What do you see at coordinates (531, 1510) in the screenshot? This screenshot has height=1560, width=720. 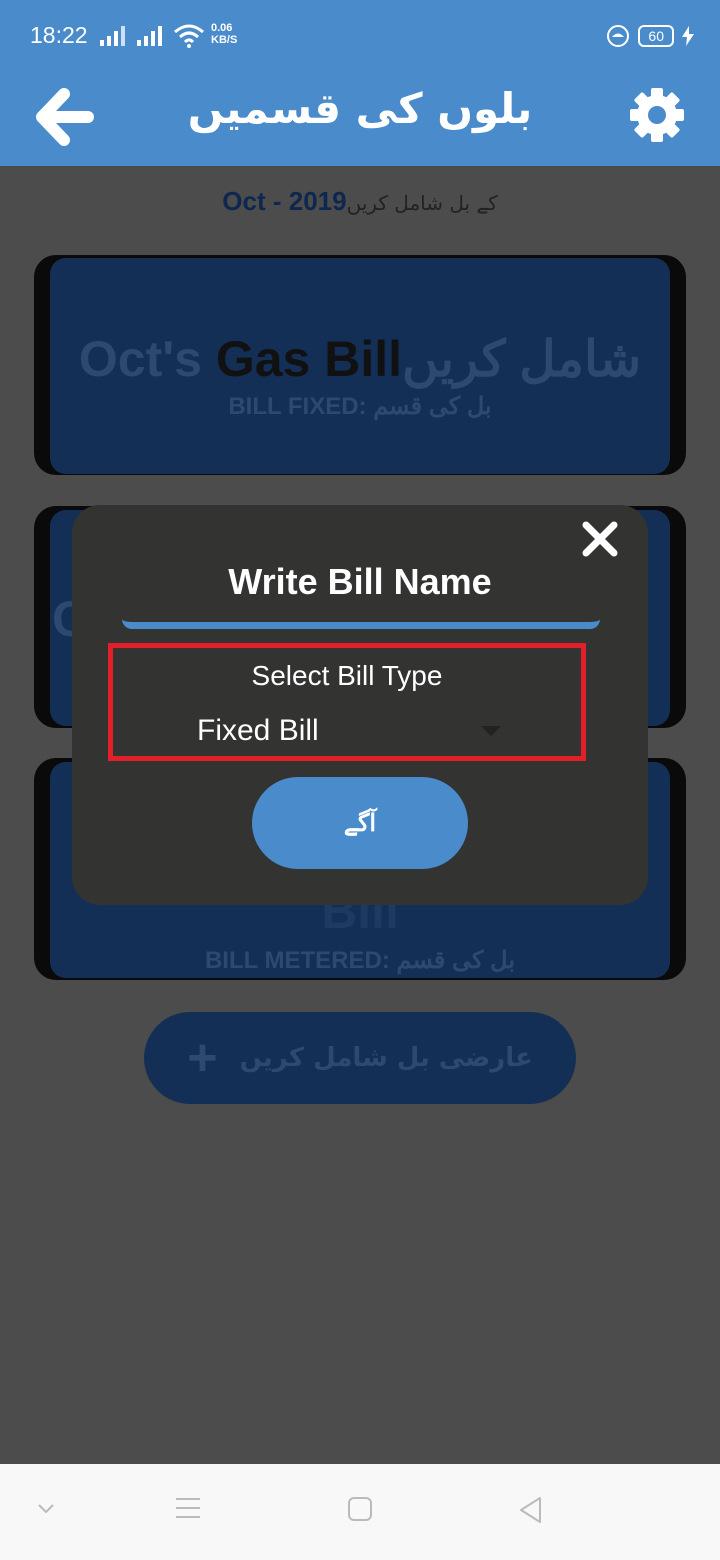 I see `back-triangle-icon` at bounding box center [531, 1510].